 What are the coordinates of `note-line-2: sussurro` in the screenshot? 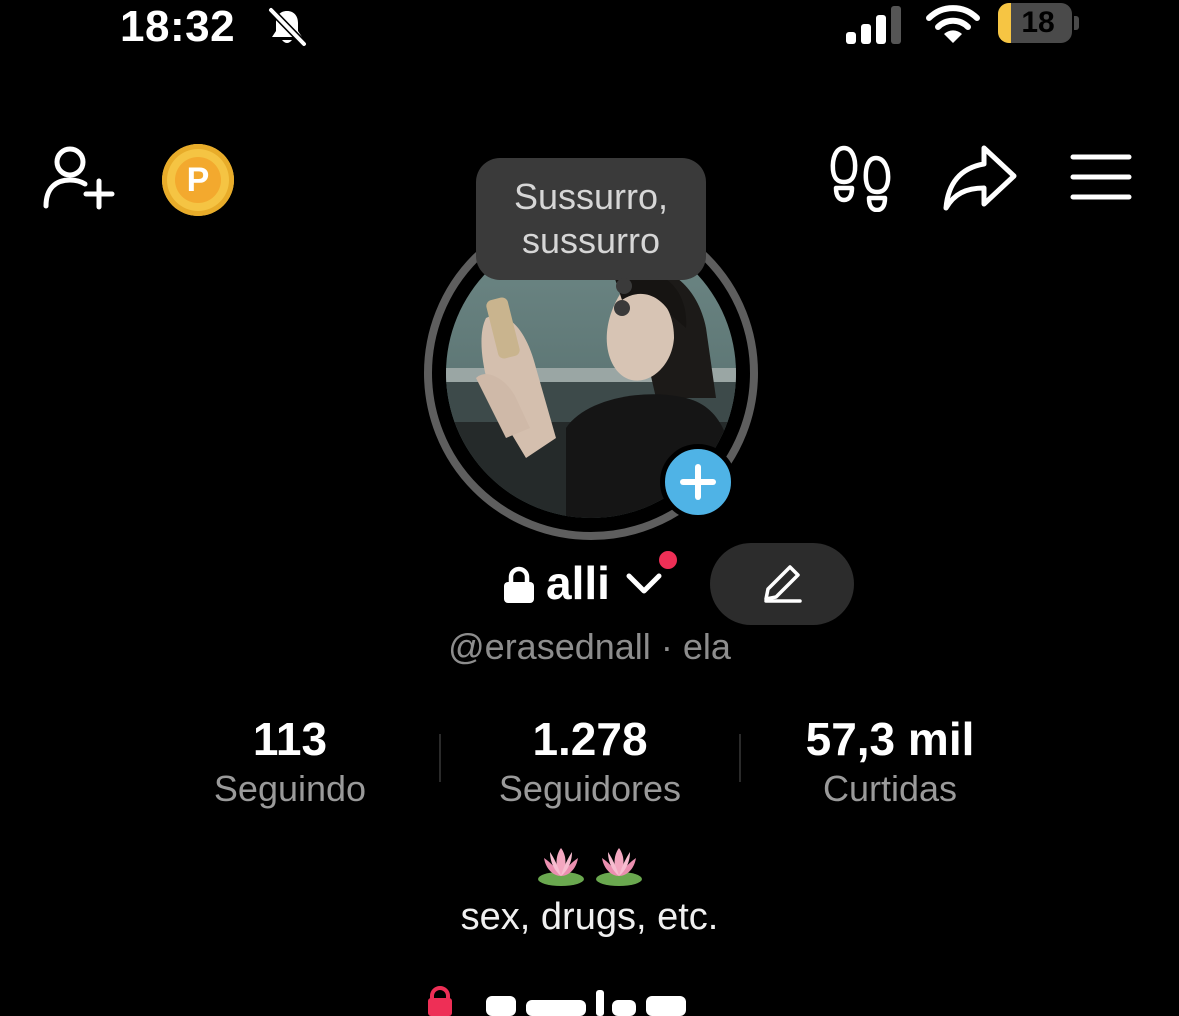 It's located at (591, 240).